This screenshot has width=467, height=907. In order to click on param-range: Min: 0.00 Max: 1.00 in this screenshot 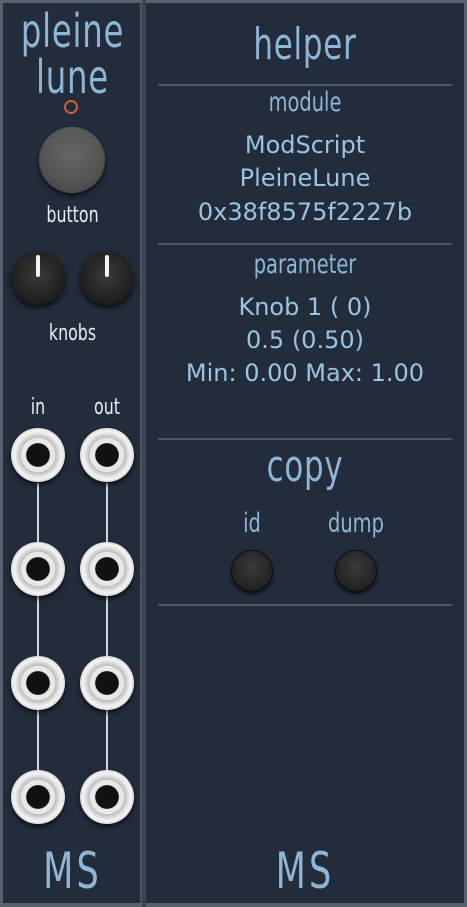, I will do `click(305, 373)`.